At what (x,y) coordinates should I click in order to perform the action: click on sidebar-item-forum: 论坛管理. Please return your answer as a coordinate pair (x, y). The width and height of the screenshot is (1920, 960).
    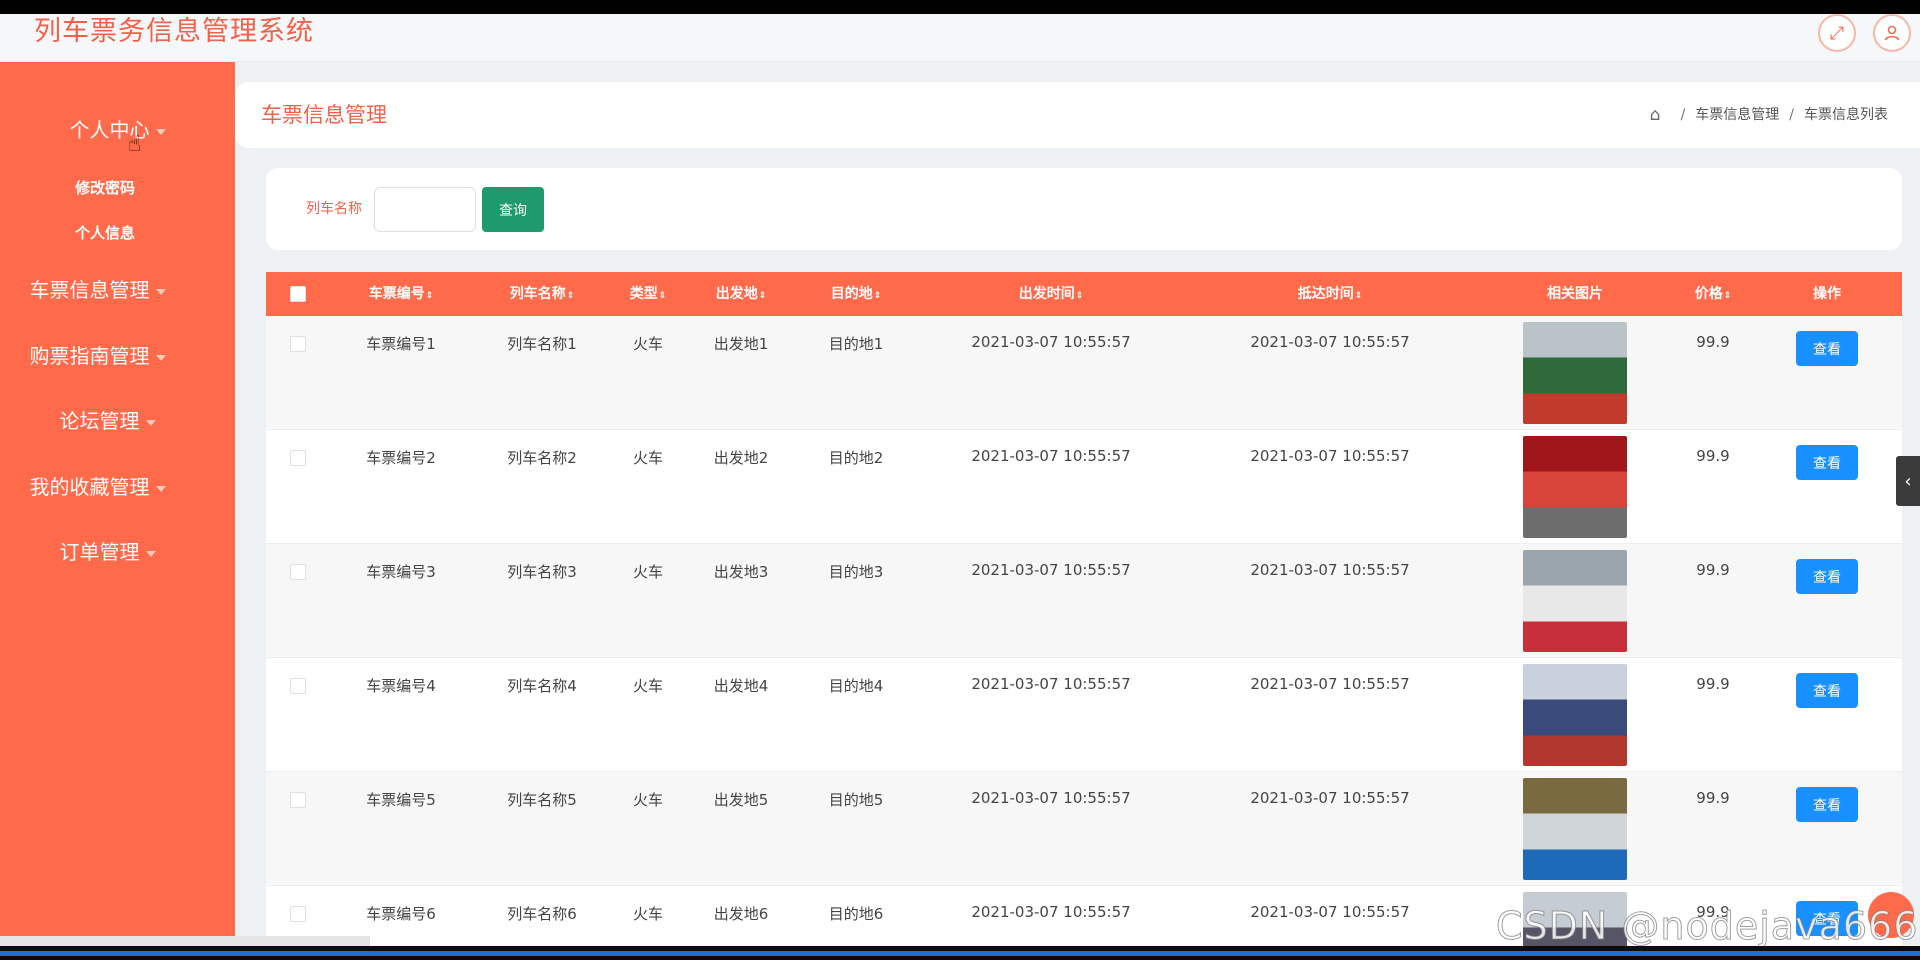
    Looking at the image, I should click on (112, 419).